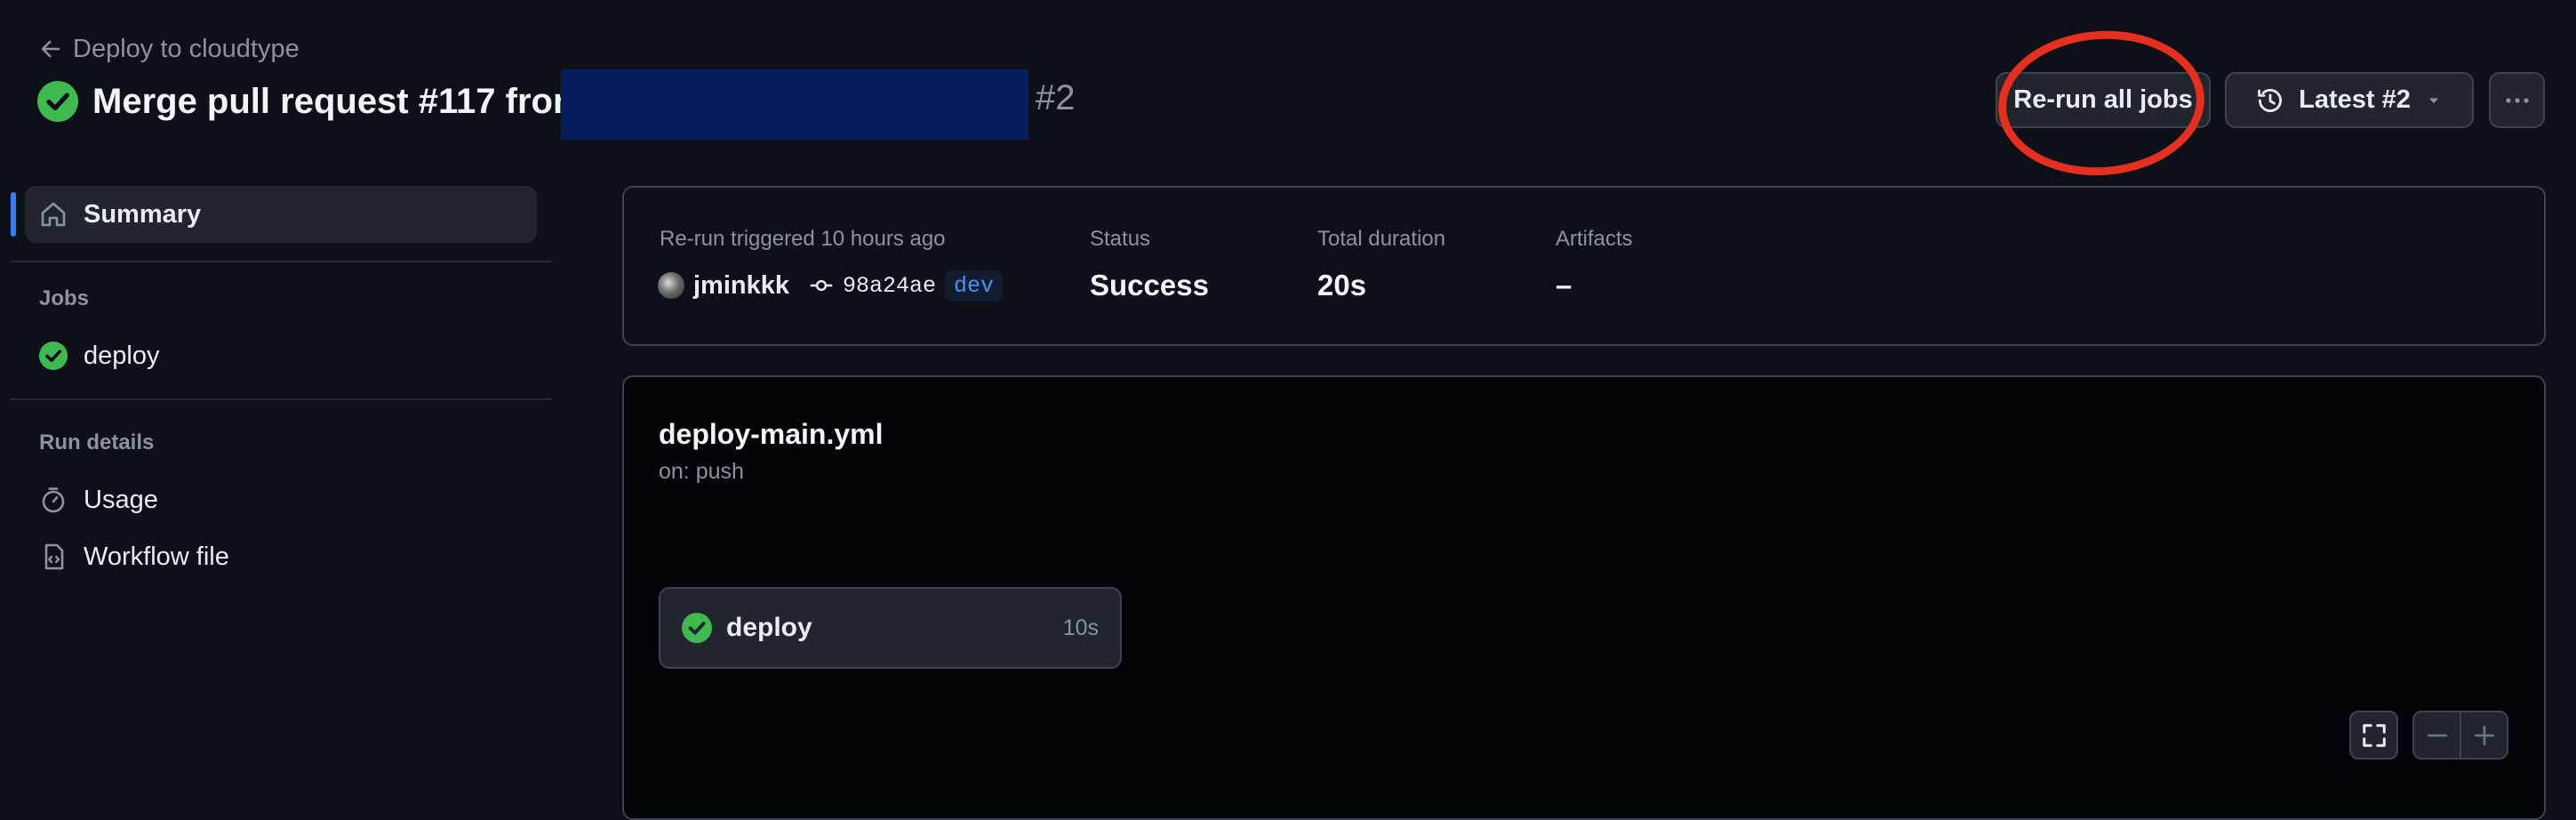 This screenshot has width=2576, height=820. I want to click on sidebar-item-deploy: deploy, so click(99, 356).